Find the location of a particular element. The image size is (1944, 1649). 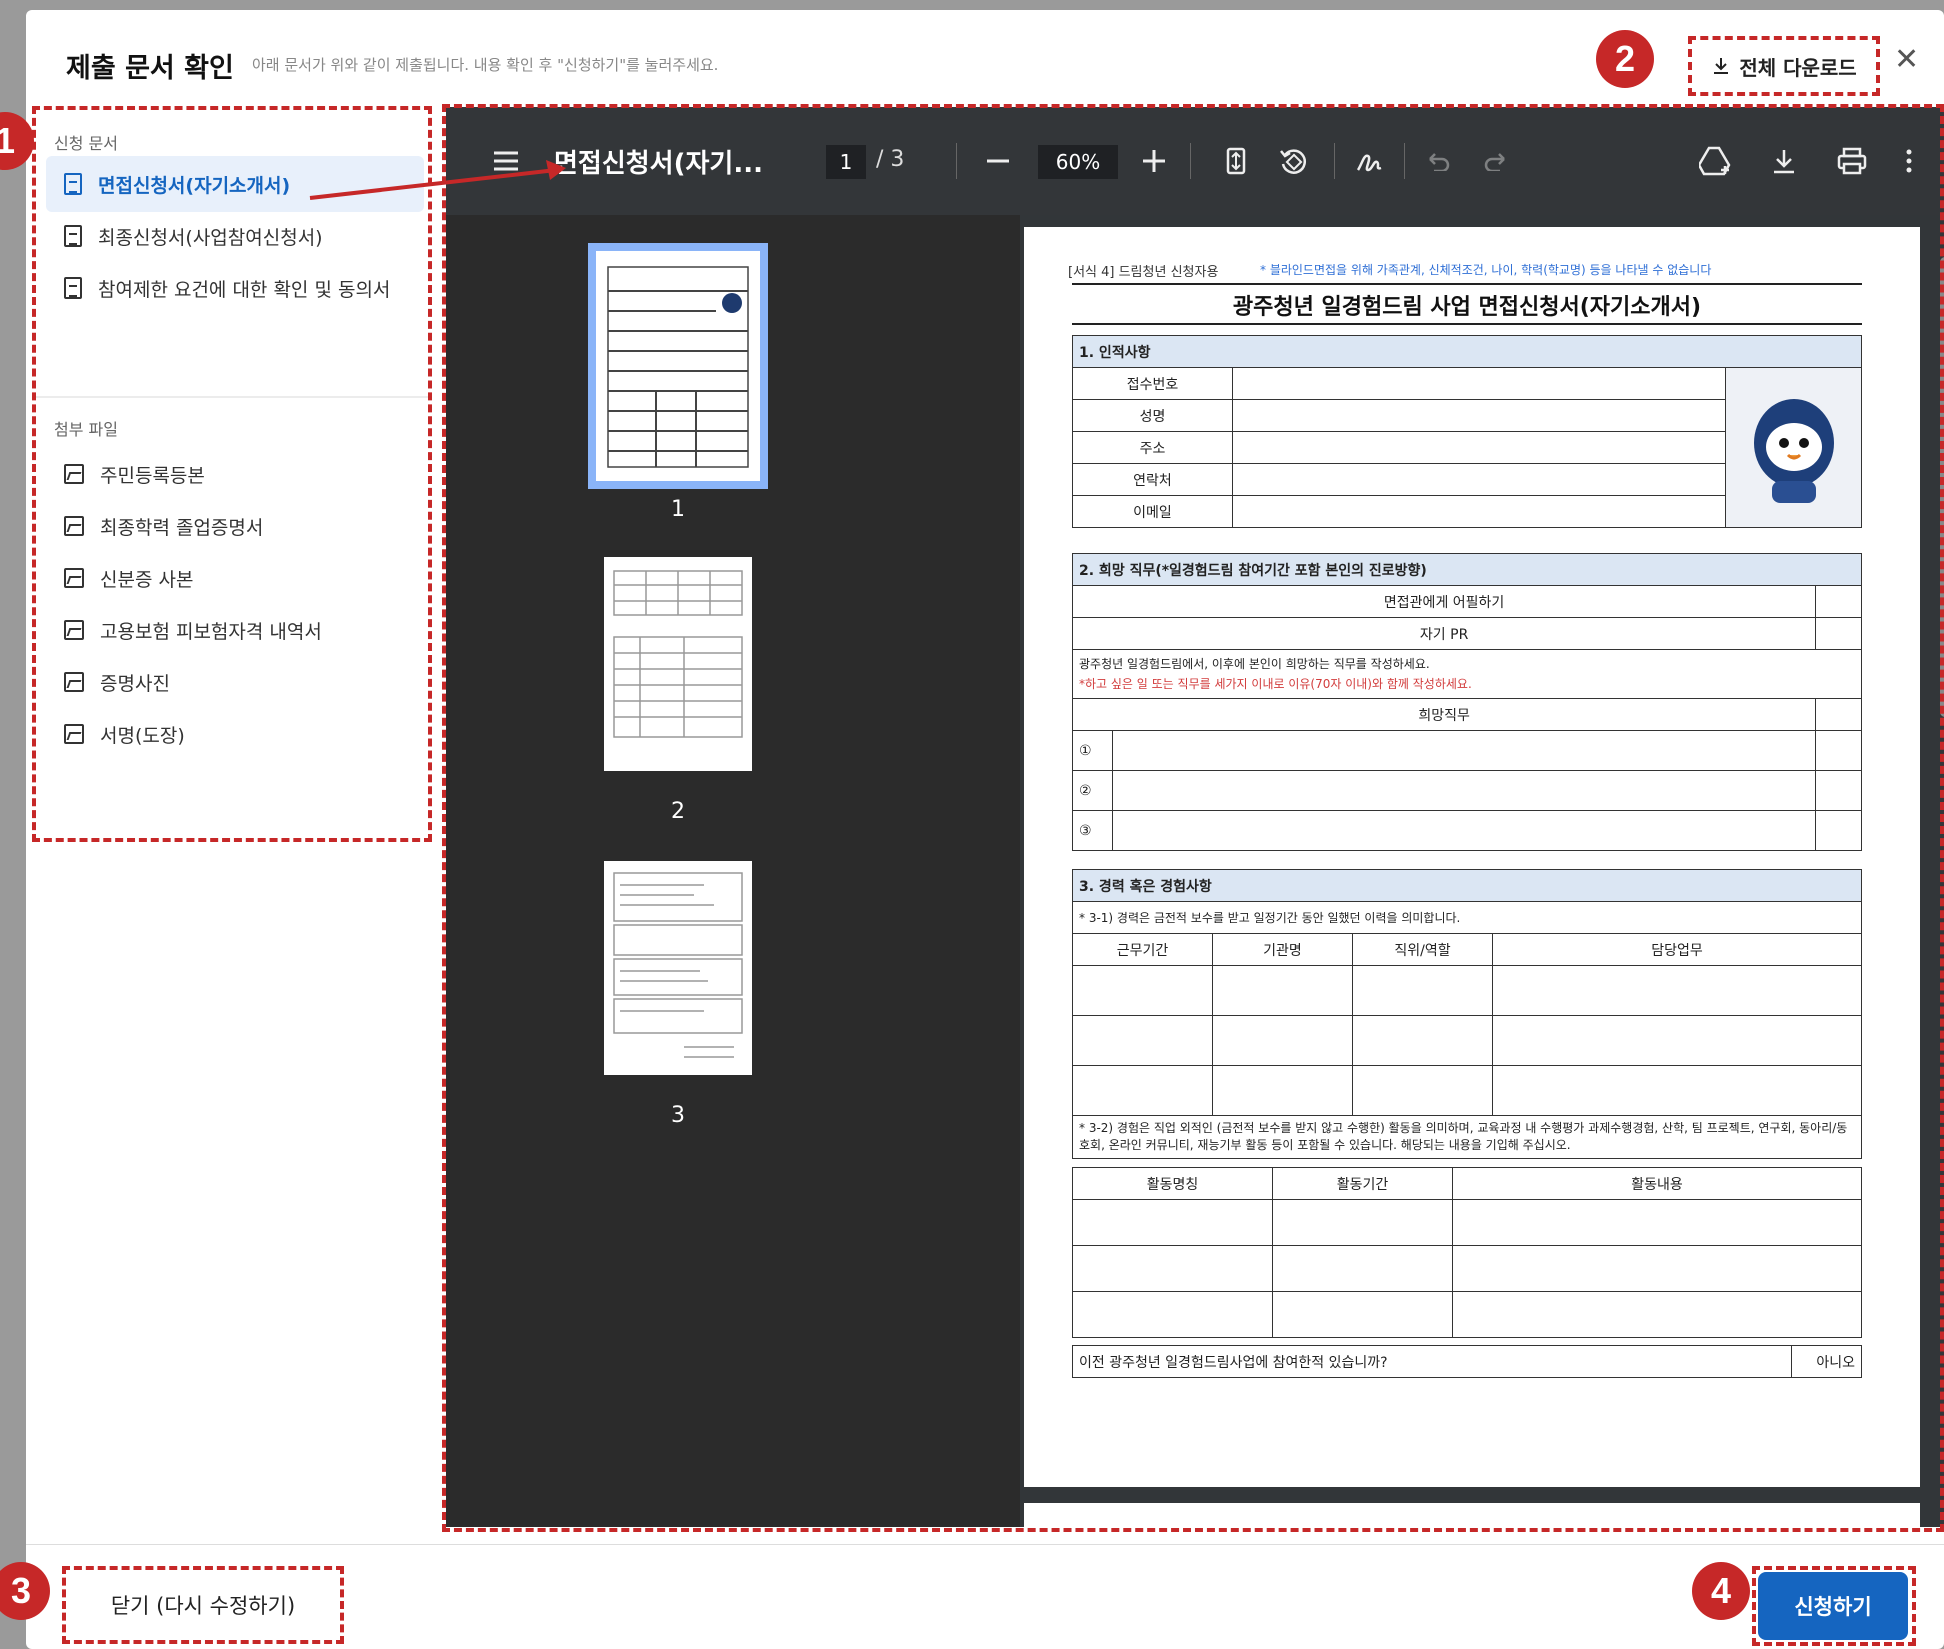

document-icon is located at coordinates (73, 184).